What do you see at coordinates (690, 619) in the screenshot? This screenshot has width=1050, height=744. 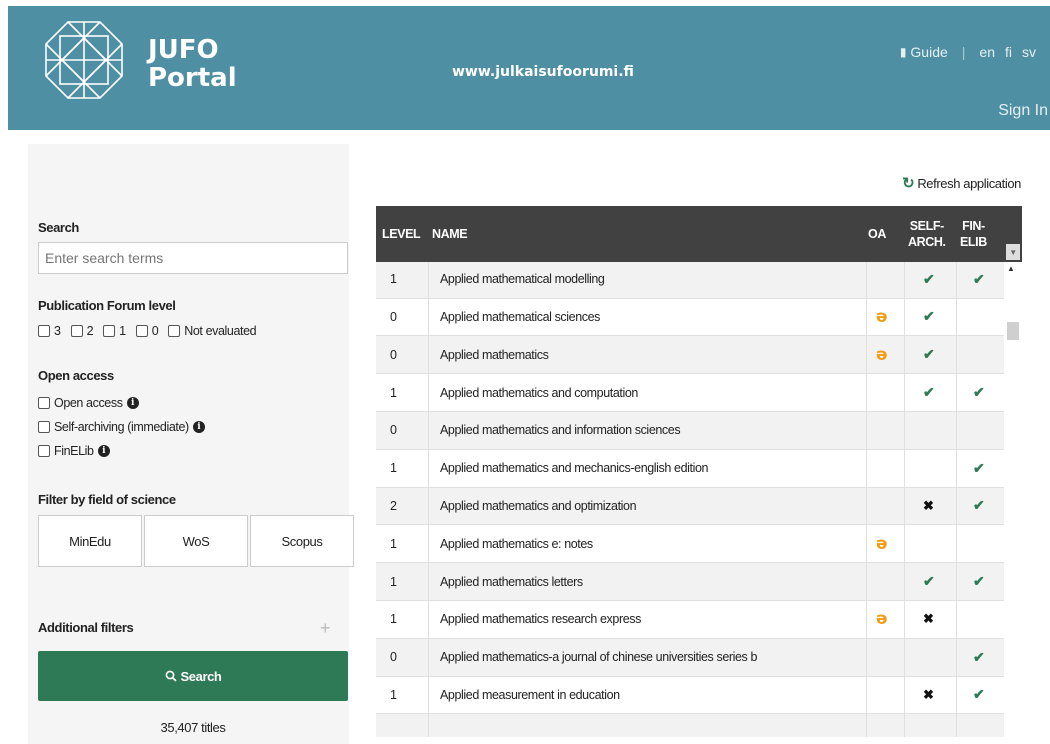 I see `table-row: 1 Applied mathematics research express ə ✖` at bounding box center [690, 619].